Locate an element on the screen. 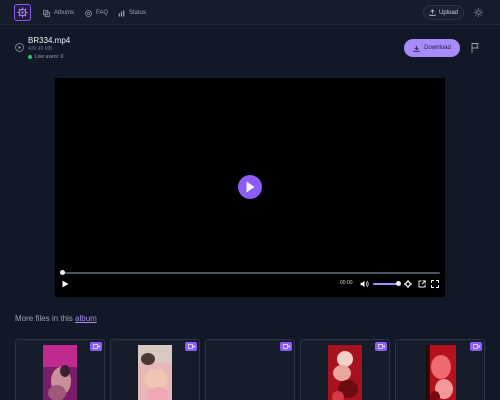 This screenshot has height=400, width=500. nav-albums-label: Albums is located at coordinates (64, 13).